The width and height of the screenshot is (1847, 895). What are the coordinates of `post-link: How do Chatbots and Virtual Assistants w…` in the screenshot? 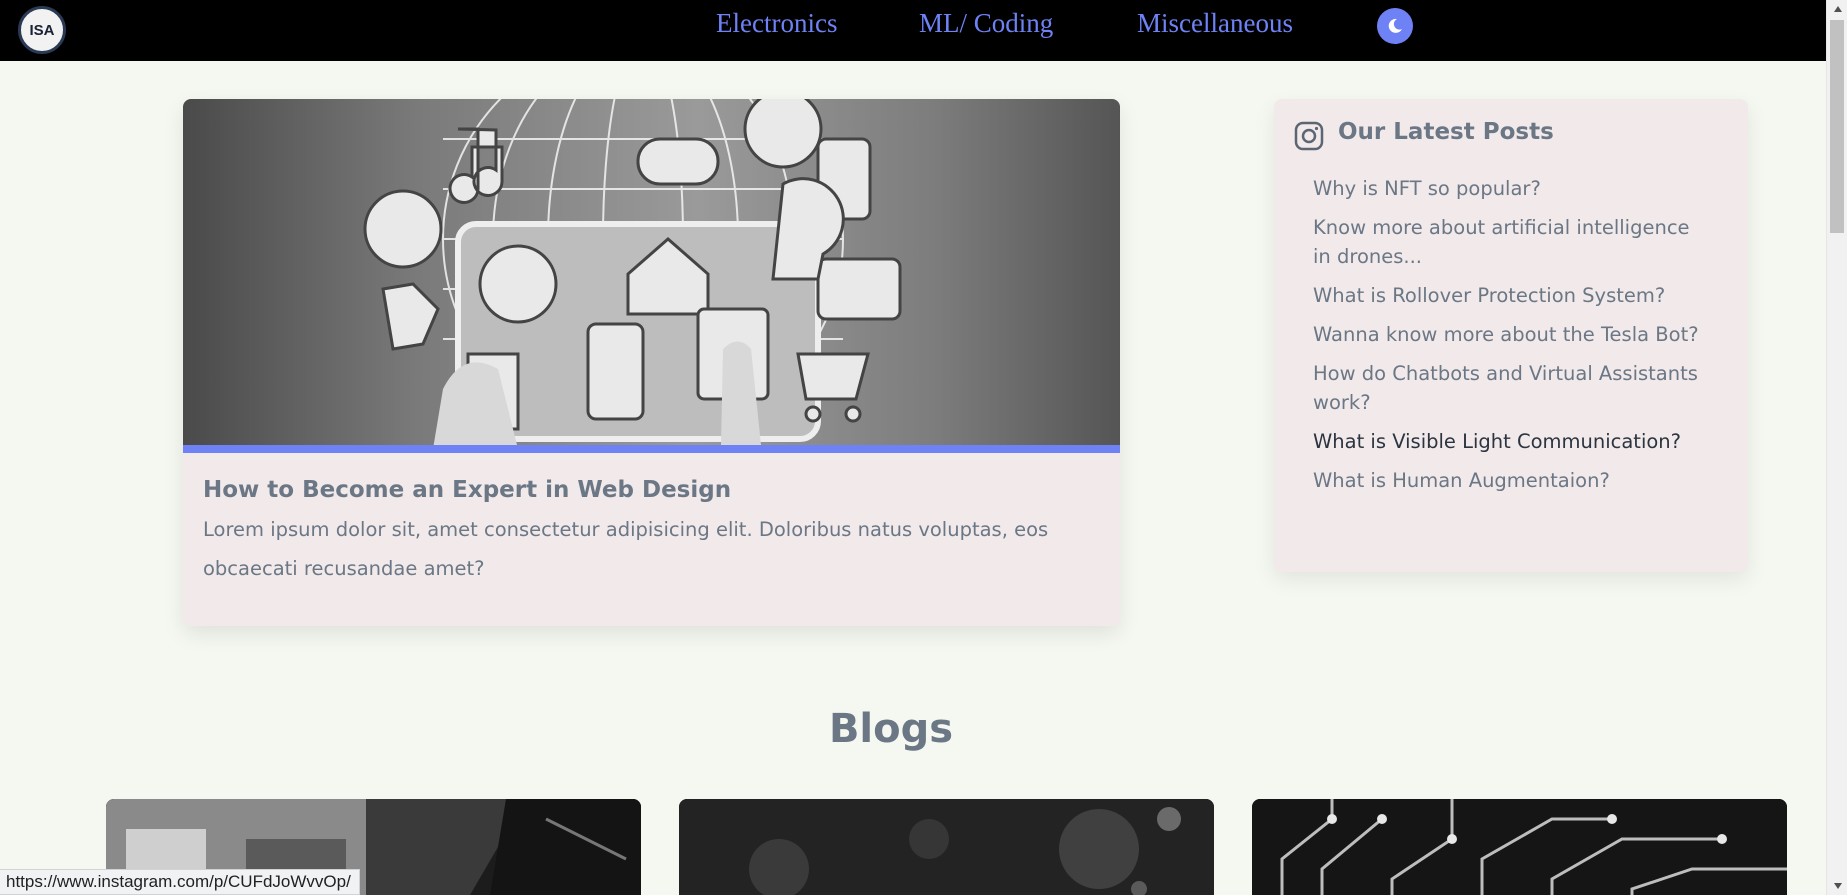 It's located at (1513, 388).